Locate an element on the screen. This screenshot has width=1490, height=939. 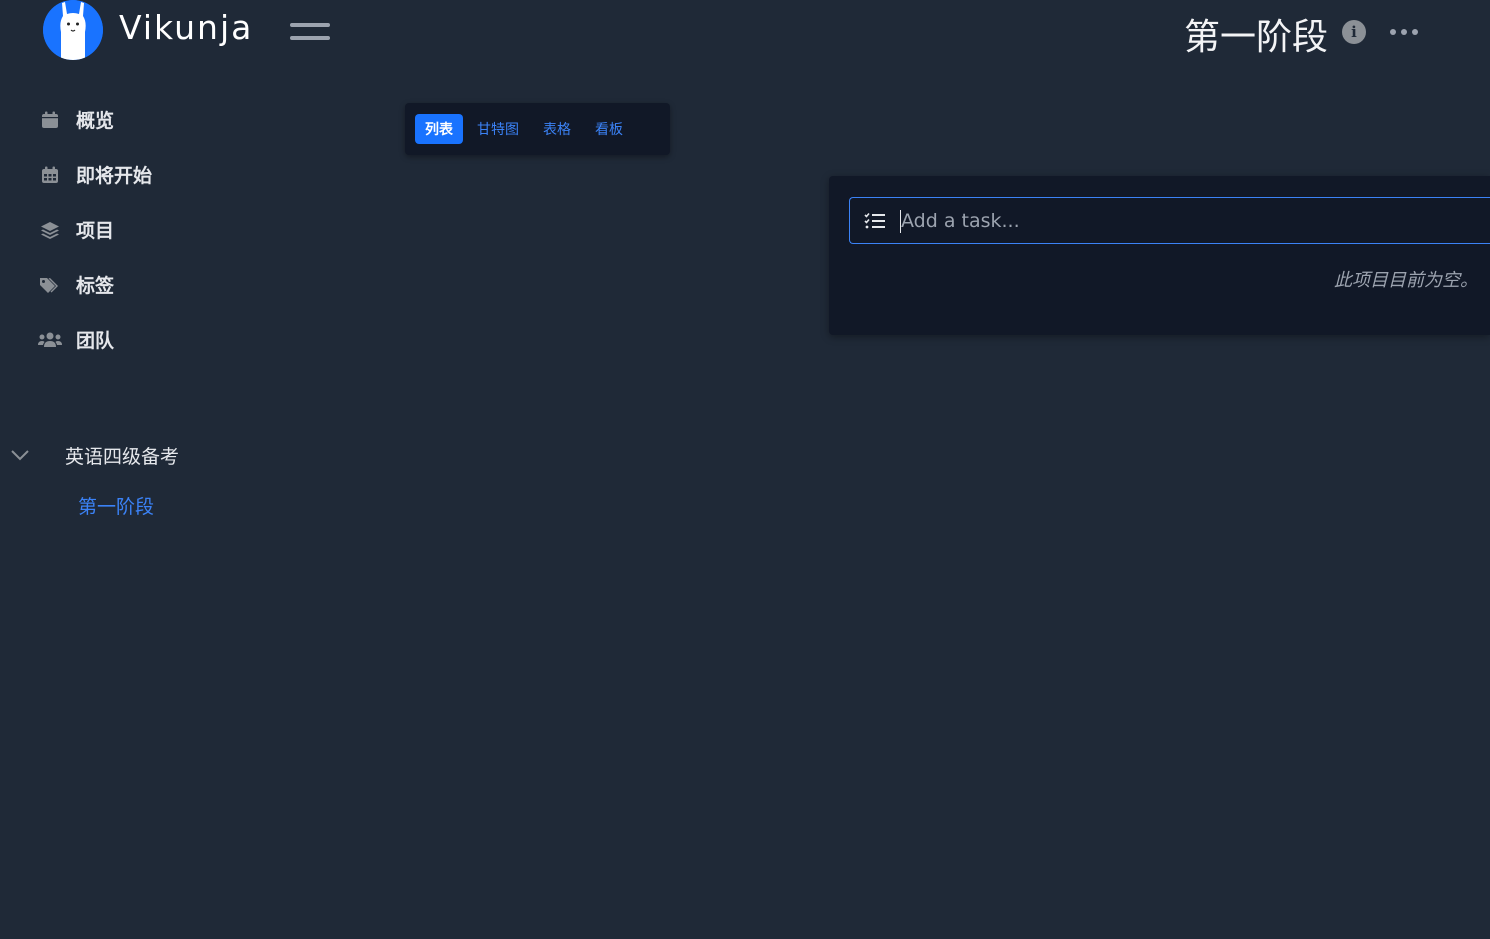
llama-logo-icon is located at coordinates (73, 30).